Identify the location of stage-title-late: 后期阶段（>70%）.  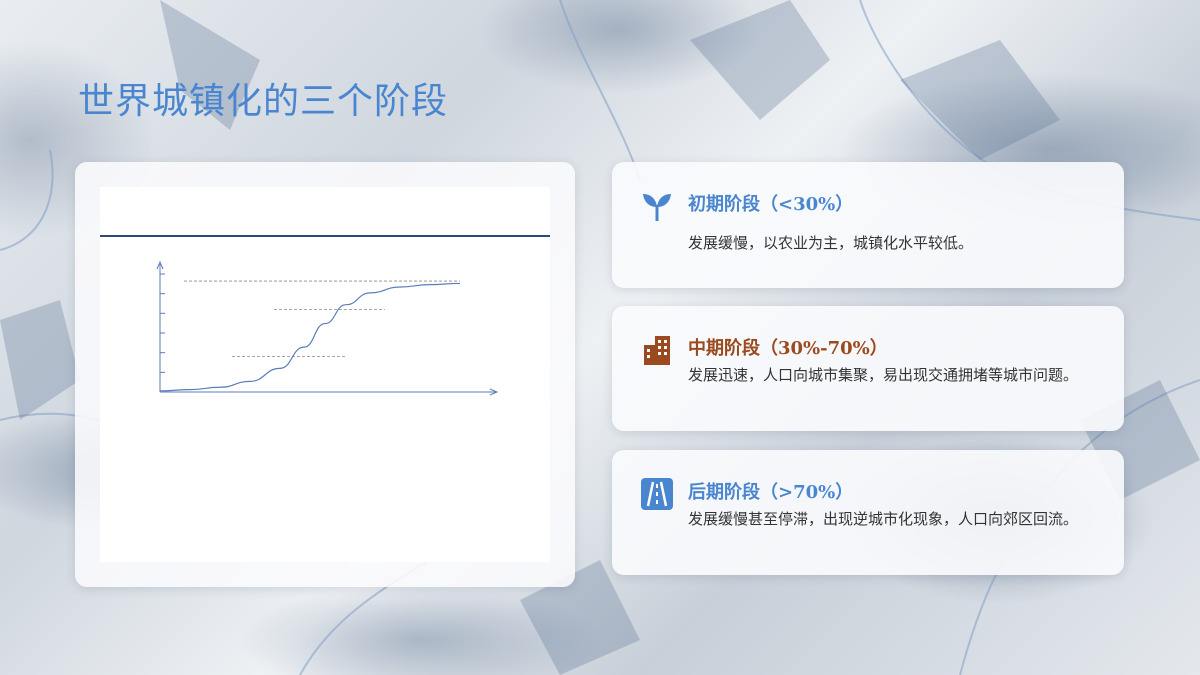
(771, 492).